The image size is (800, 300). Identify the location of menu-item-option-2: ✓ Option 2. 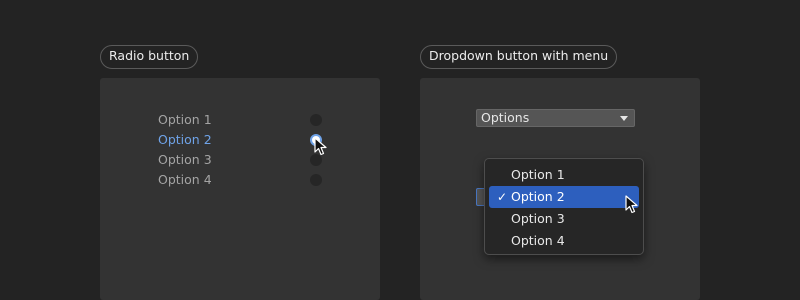
(564, 197).